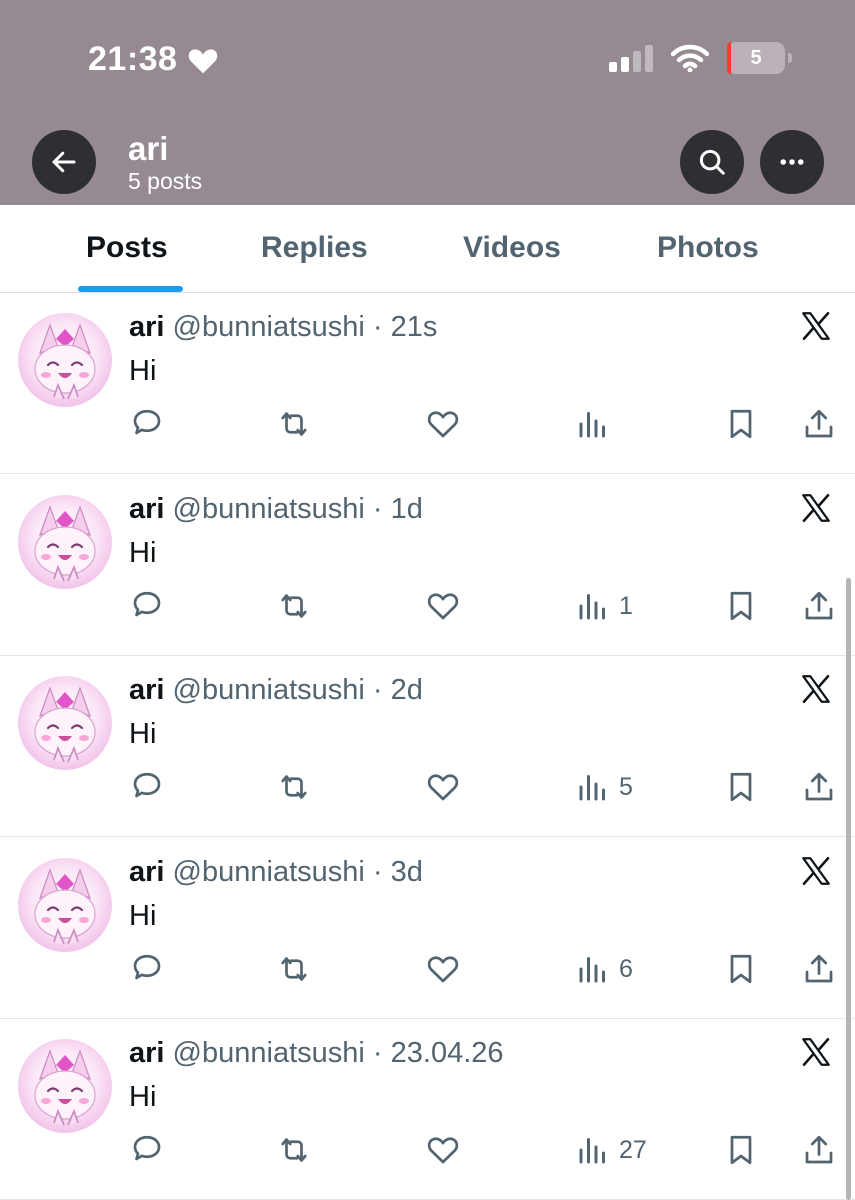 The image size is (855, 1200). I want to click on repost-icon, so click(294, 606).